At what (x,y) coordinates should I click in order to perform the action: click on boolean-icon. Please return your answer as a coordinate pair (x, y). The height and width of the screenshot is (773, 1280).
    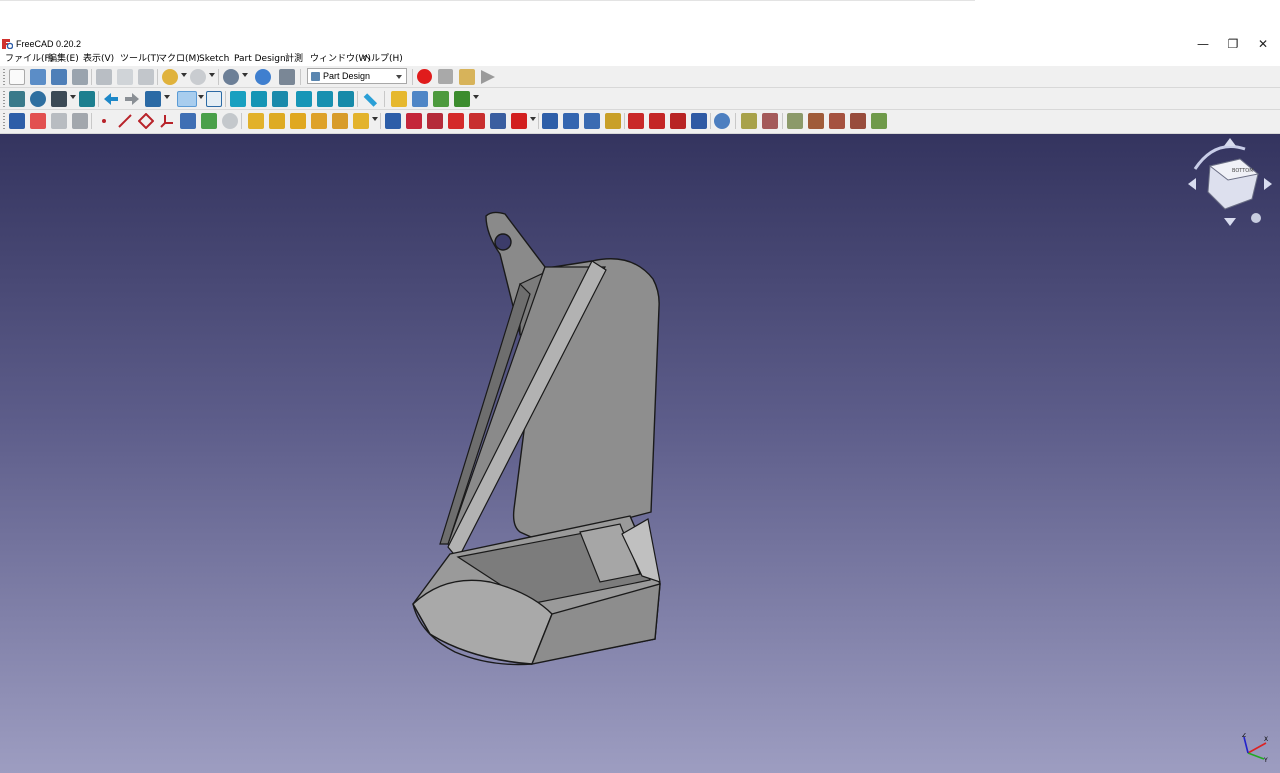
    Looking at the image, I should click on (722, 121).